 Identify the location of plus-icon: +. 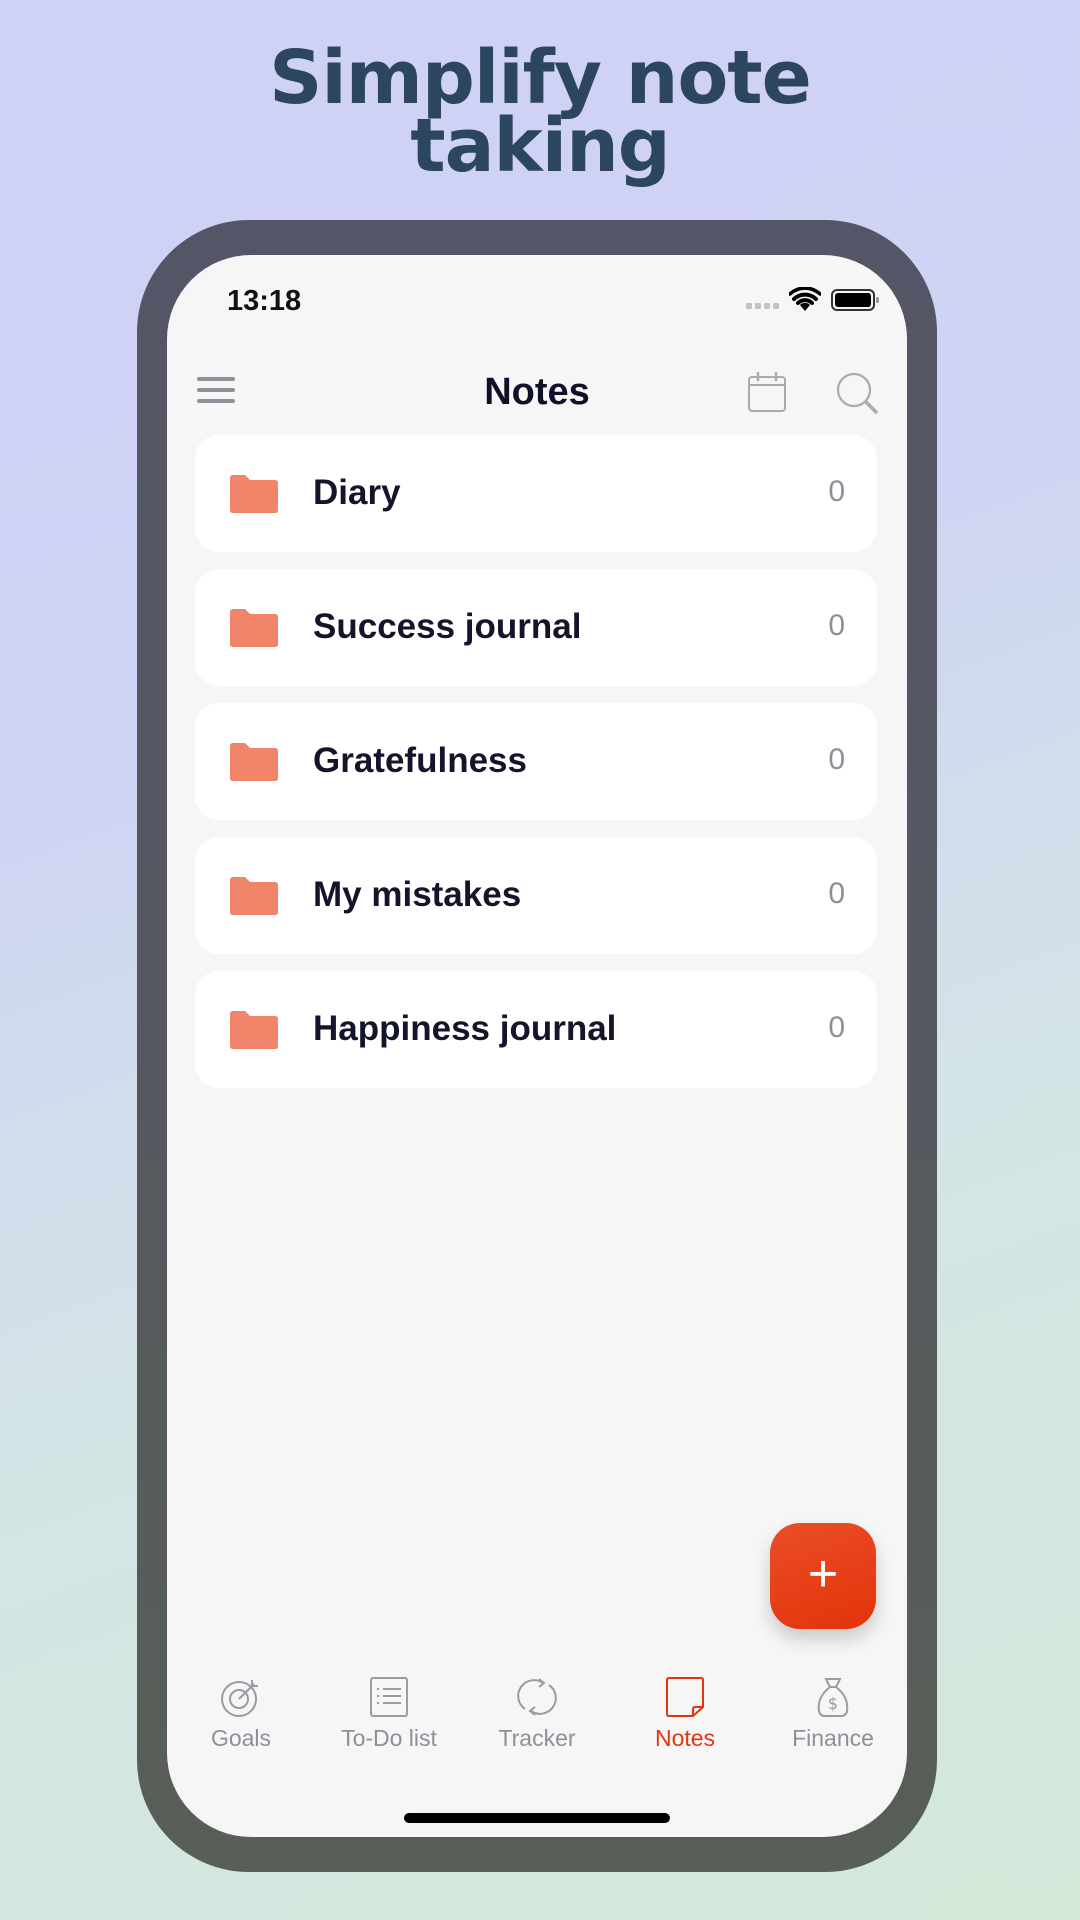
(823, 1574).